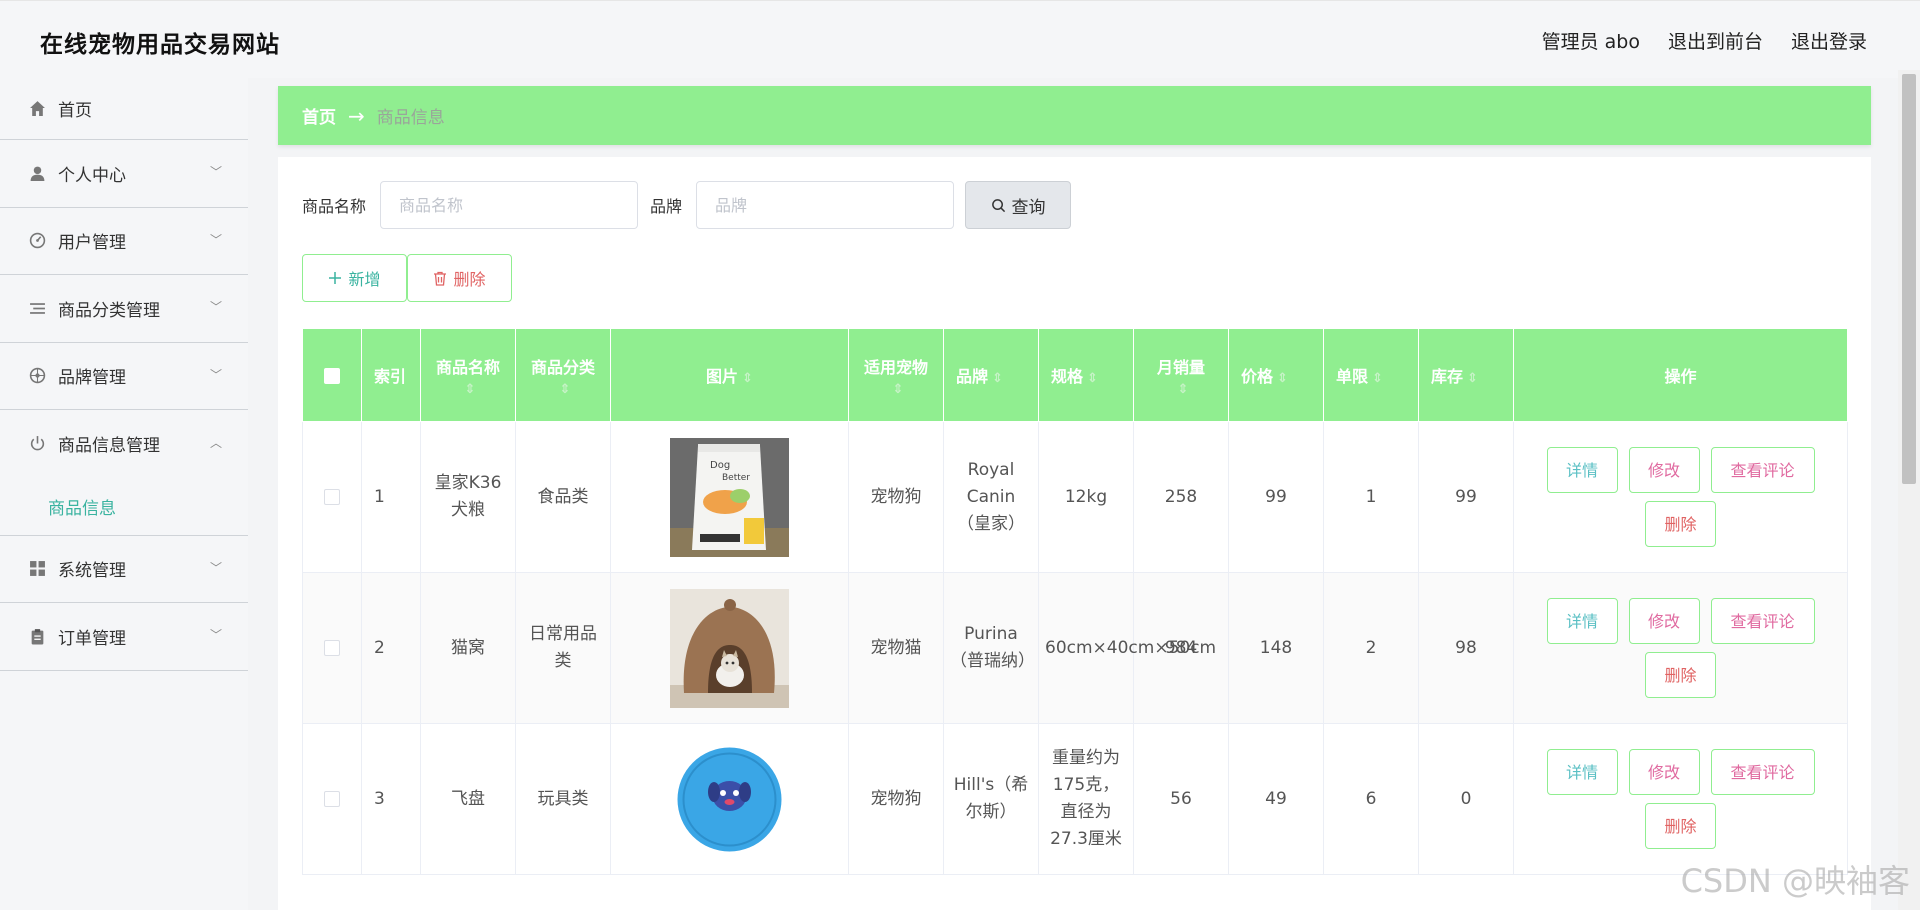  What do you see at coordinates (391, 375) in the screenshot?
I see `col-header-index: 索引` at bounding box center [391, 375].